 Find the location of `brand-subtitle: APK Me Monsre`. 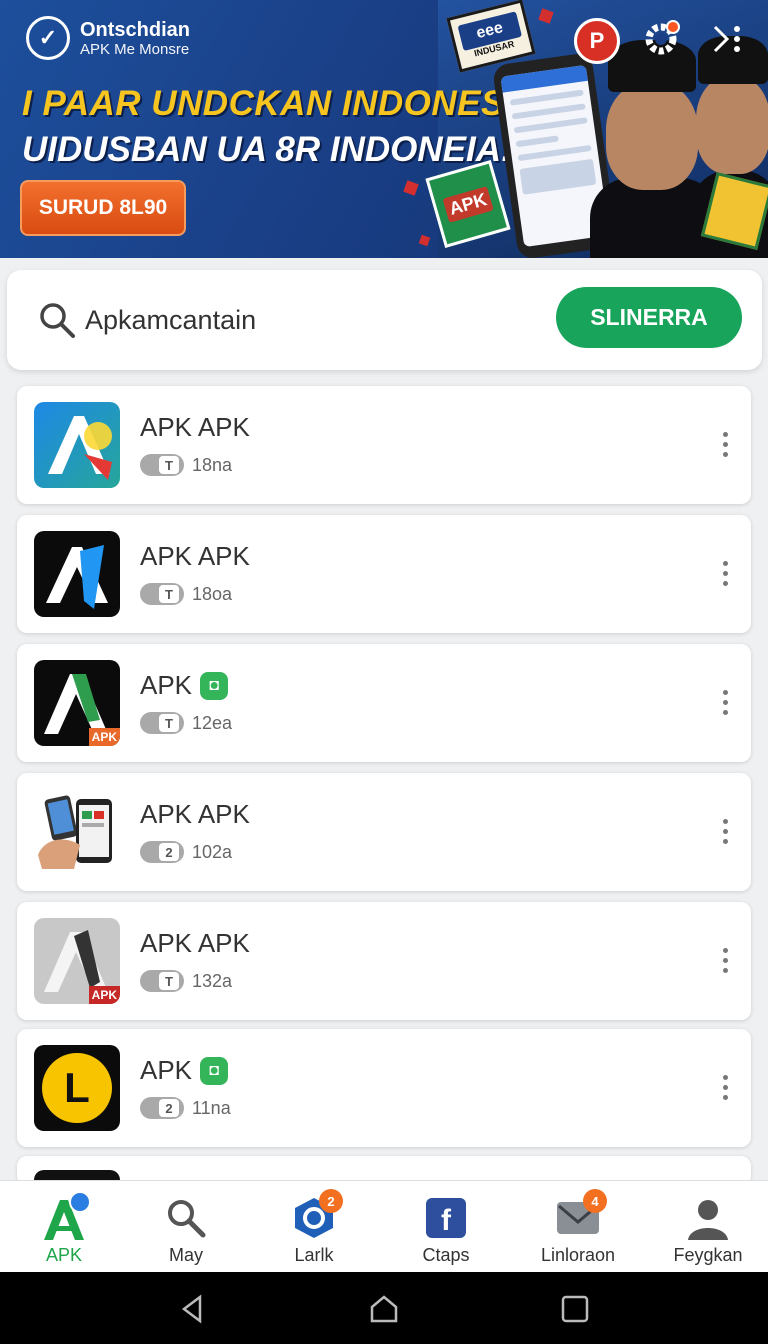

brand-subtitle: APK Me Monsre is located at coordinates (135, 49).